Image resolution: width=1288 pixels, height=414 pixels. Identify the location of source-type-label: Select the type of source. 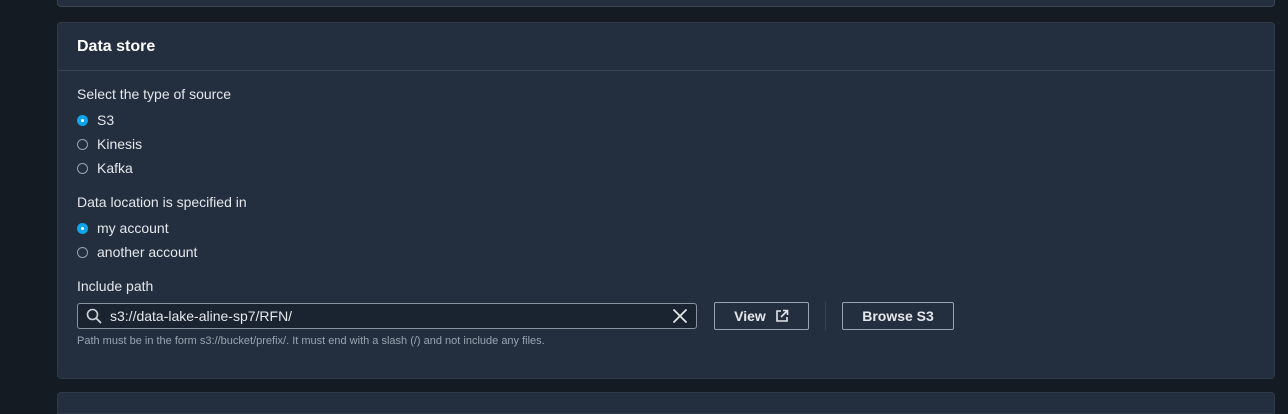
(154, 94).